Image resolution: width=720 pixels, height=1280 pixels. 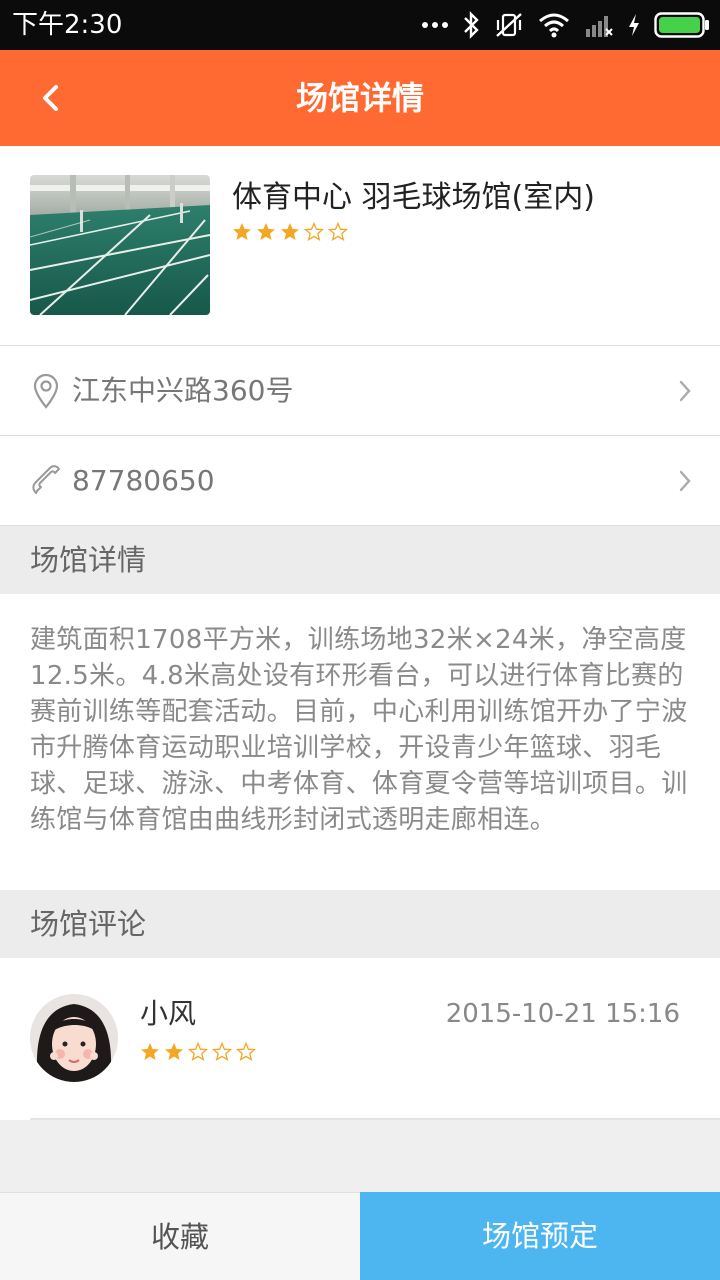 I want to click on reviews-section-header: 场馆评论, so click(x=360, y=924).